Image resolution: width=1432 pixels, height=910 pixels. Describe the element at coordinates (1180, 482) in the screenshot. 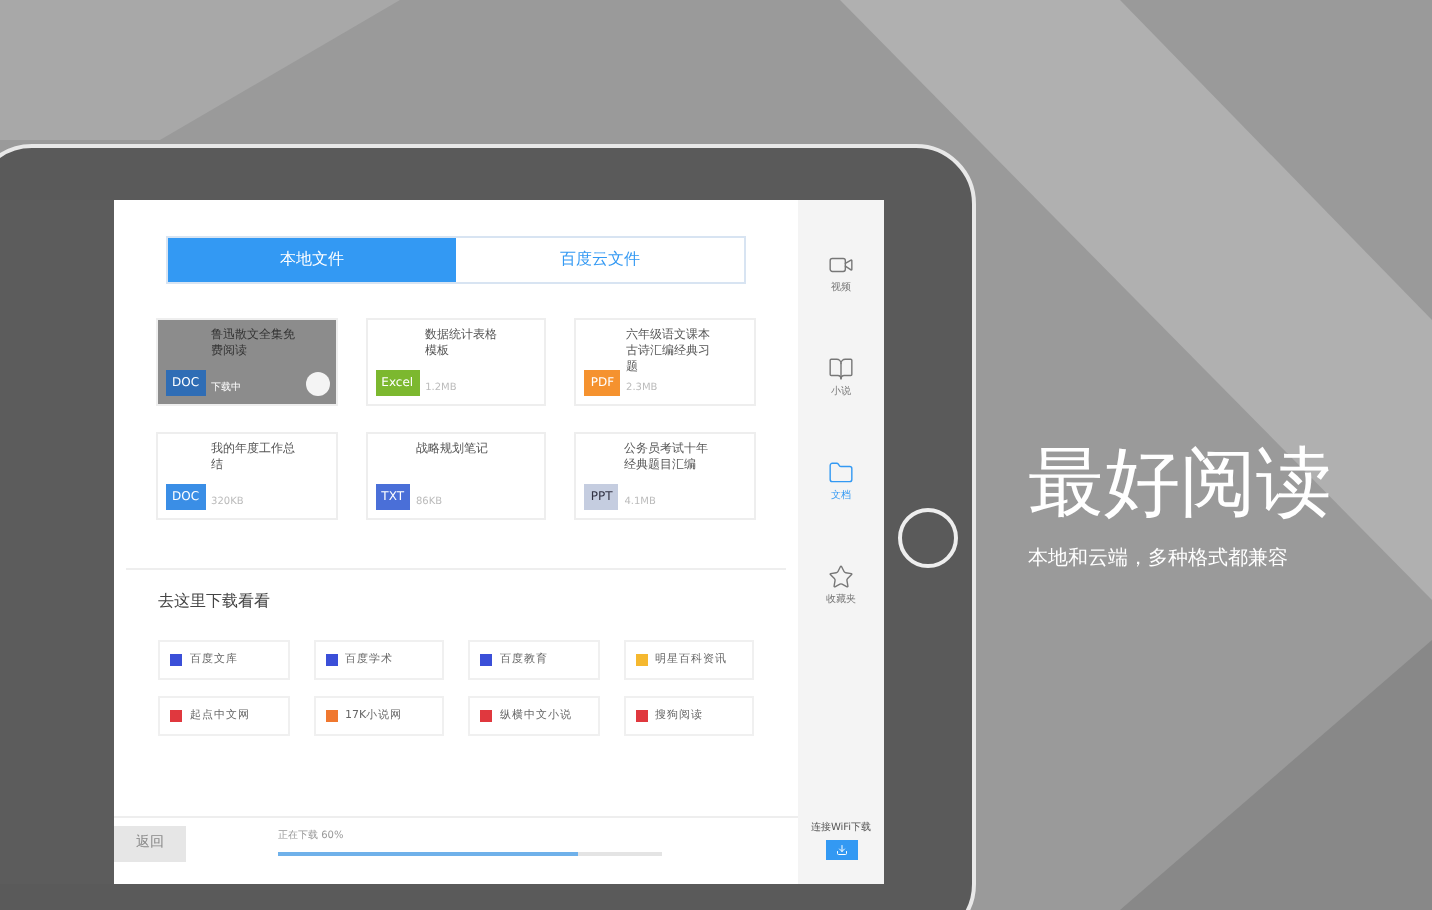

I see `headline: 最好阅读` at that location.